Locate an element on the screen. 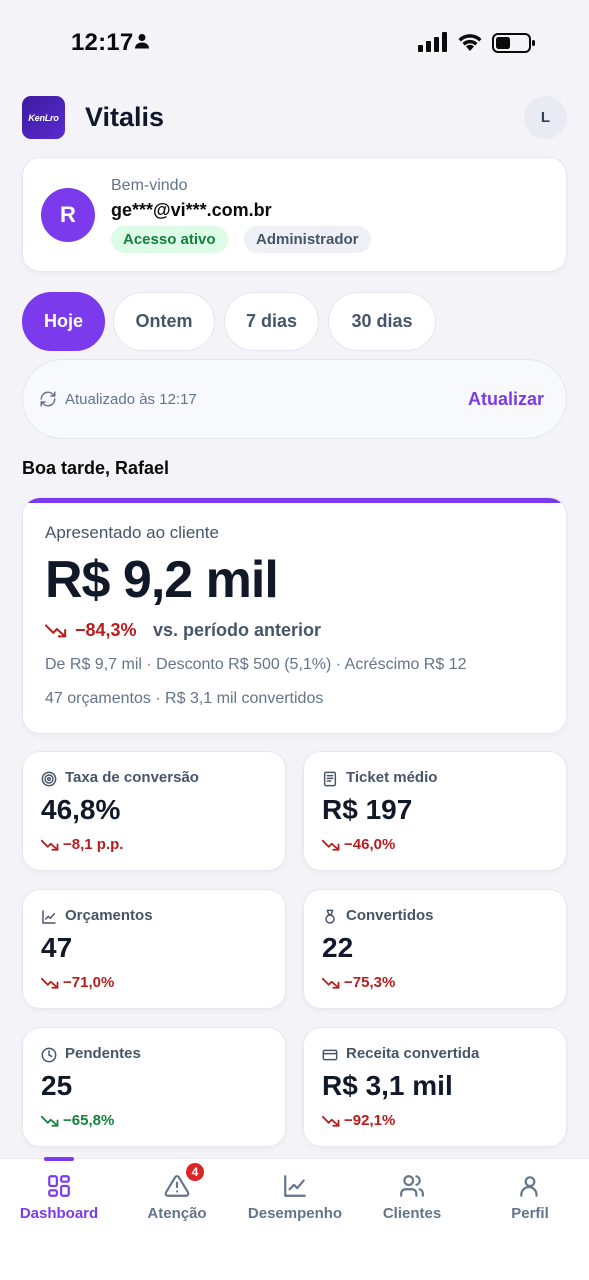 This screenshot has width=589, height=1280. medal-icon is located at coordinates (330, 919).